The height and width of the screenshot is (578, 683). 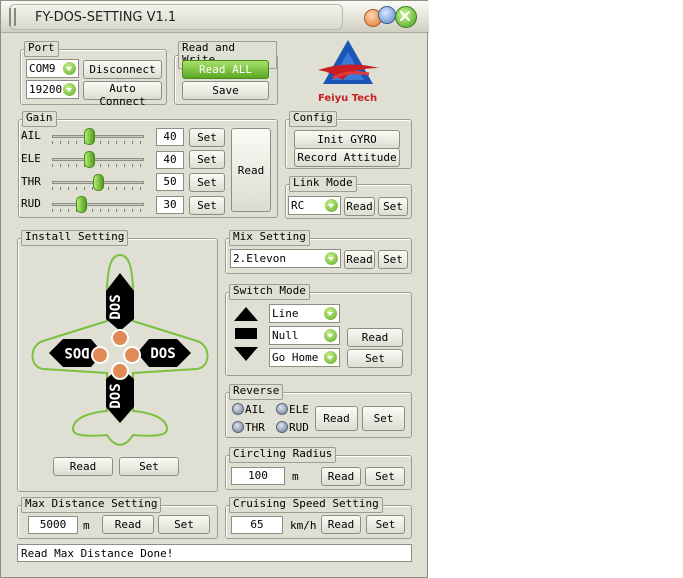 I want to click on ele-slider-ticks, so click(x=98, y=165).